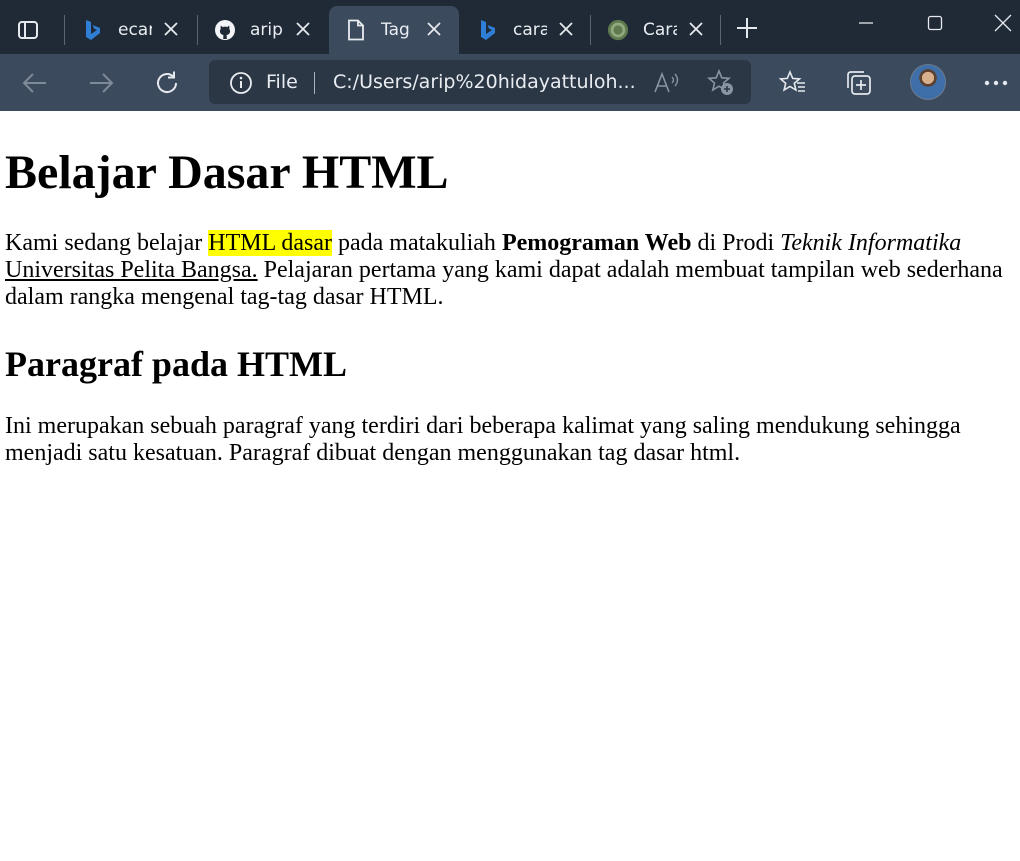 The image size is (1020, 861). I want to click on minimize-button, so click(866, 23).